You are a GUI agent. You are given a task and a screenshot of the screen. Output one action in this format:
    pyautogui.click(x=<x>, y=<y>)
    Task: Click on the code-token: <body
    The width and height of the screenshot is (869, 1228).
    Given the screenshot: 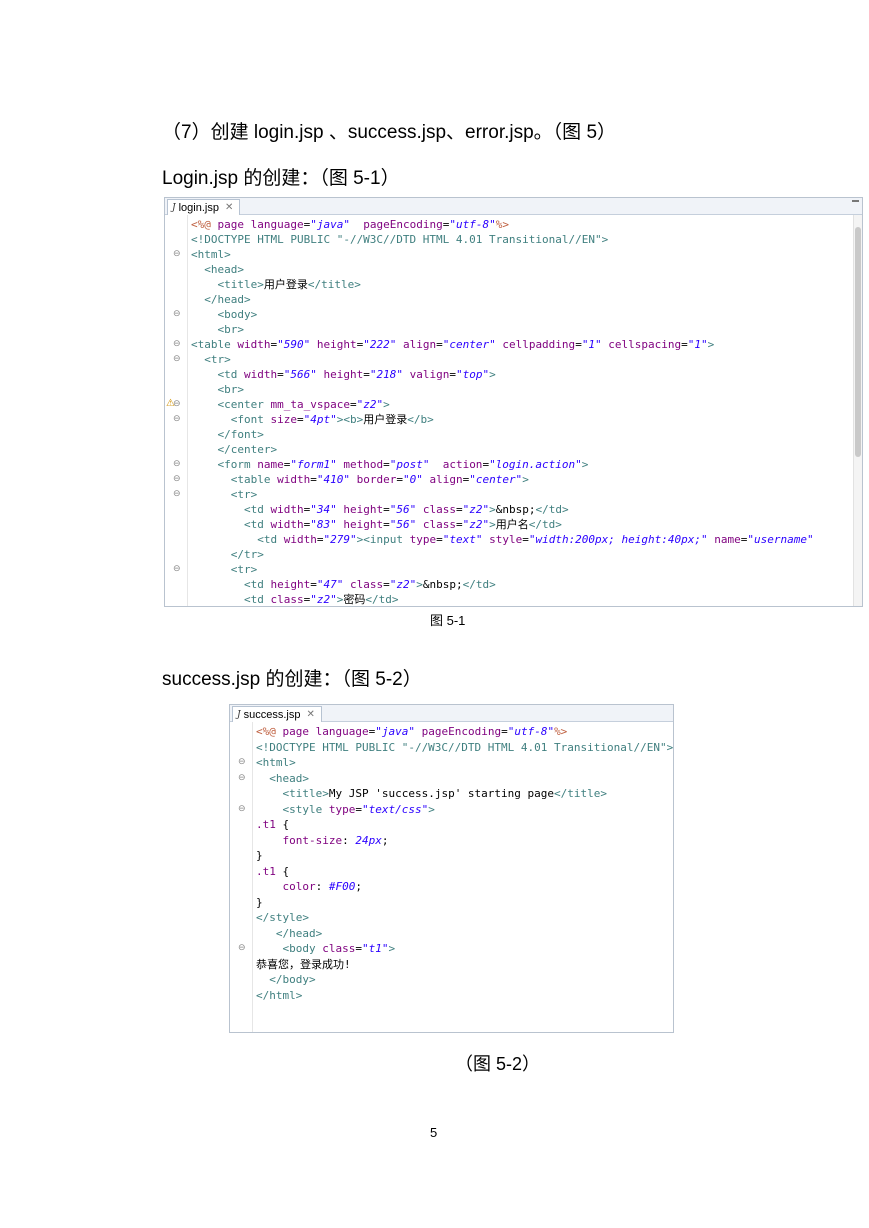 What is the action you would take?
    pyautogui.click(x=289, y=948)
    